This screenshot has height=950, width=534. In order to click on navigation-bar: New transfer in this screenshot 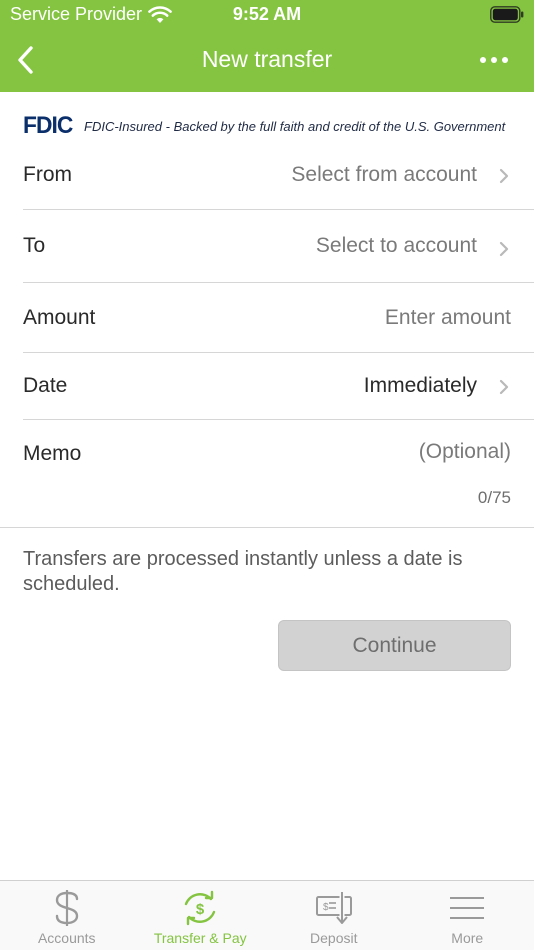, I will do `click(267, 61)`.